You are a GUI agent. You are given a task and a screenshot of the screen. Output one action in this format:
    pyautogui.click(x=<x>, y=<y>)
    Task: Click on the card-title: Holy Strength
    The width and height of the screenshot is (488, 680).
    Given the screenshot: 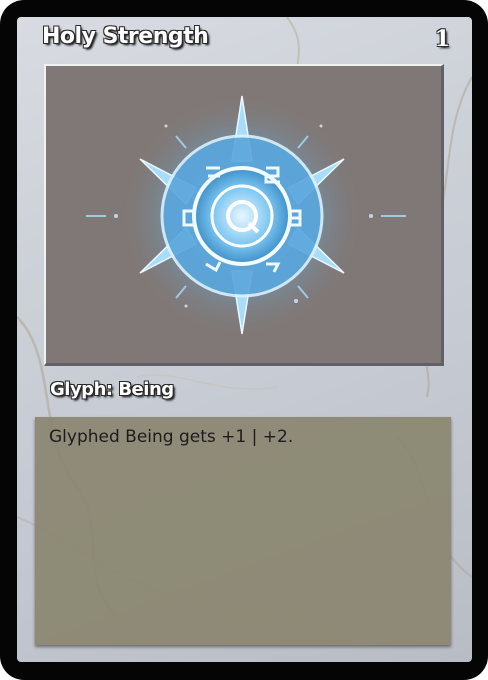 What is the action you would take?
    pyautogui.click(x=125, y=36)
    